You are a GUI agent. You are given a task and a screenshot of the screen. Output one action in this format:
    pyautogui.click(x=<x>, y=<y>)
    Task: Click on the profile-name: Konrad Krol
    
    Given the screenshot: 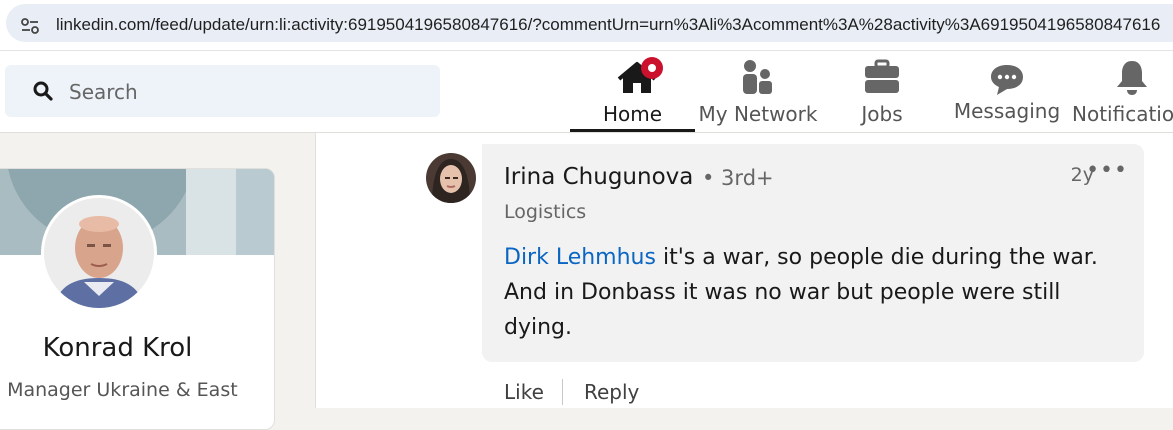 What is the action you would take?
    pyautogui.click(x=117, y=348)
    